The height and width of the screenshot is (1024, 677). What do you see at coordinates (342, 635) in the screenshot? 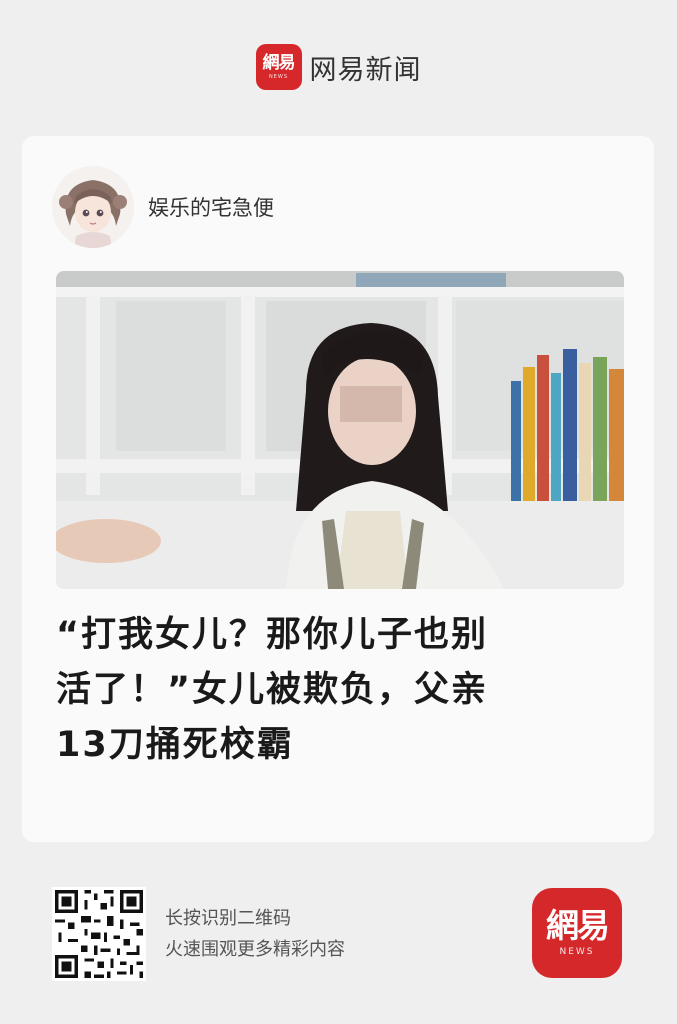
I see `headline-line: “打我女儿？那你儿子也别` at bounding box center [342, 635].